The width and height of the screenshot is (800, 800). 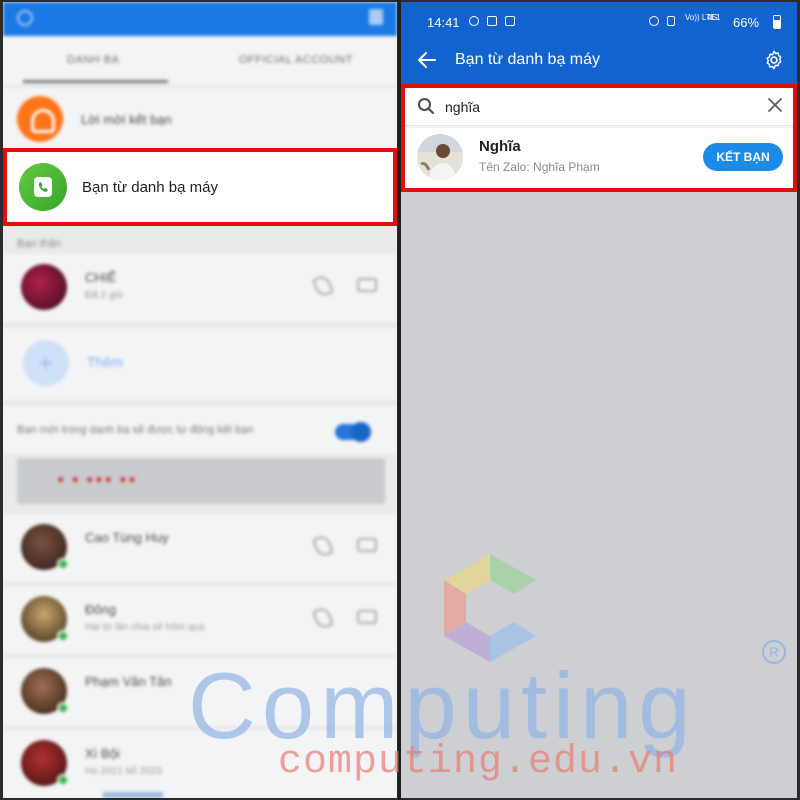 I want to click on contact-status: Đã 2 giờ, so click(x=104, y=295).